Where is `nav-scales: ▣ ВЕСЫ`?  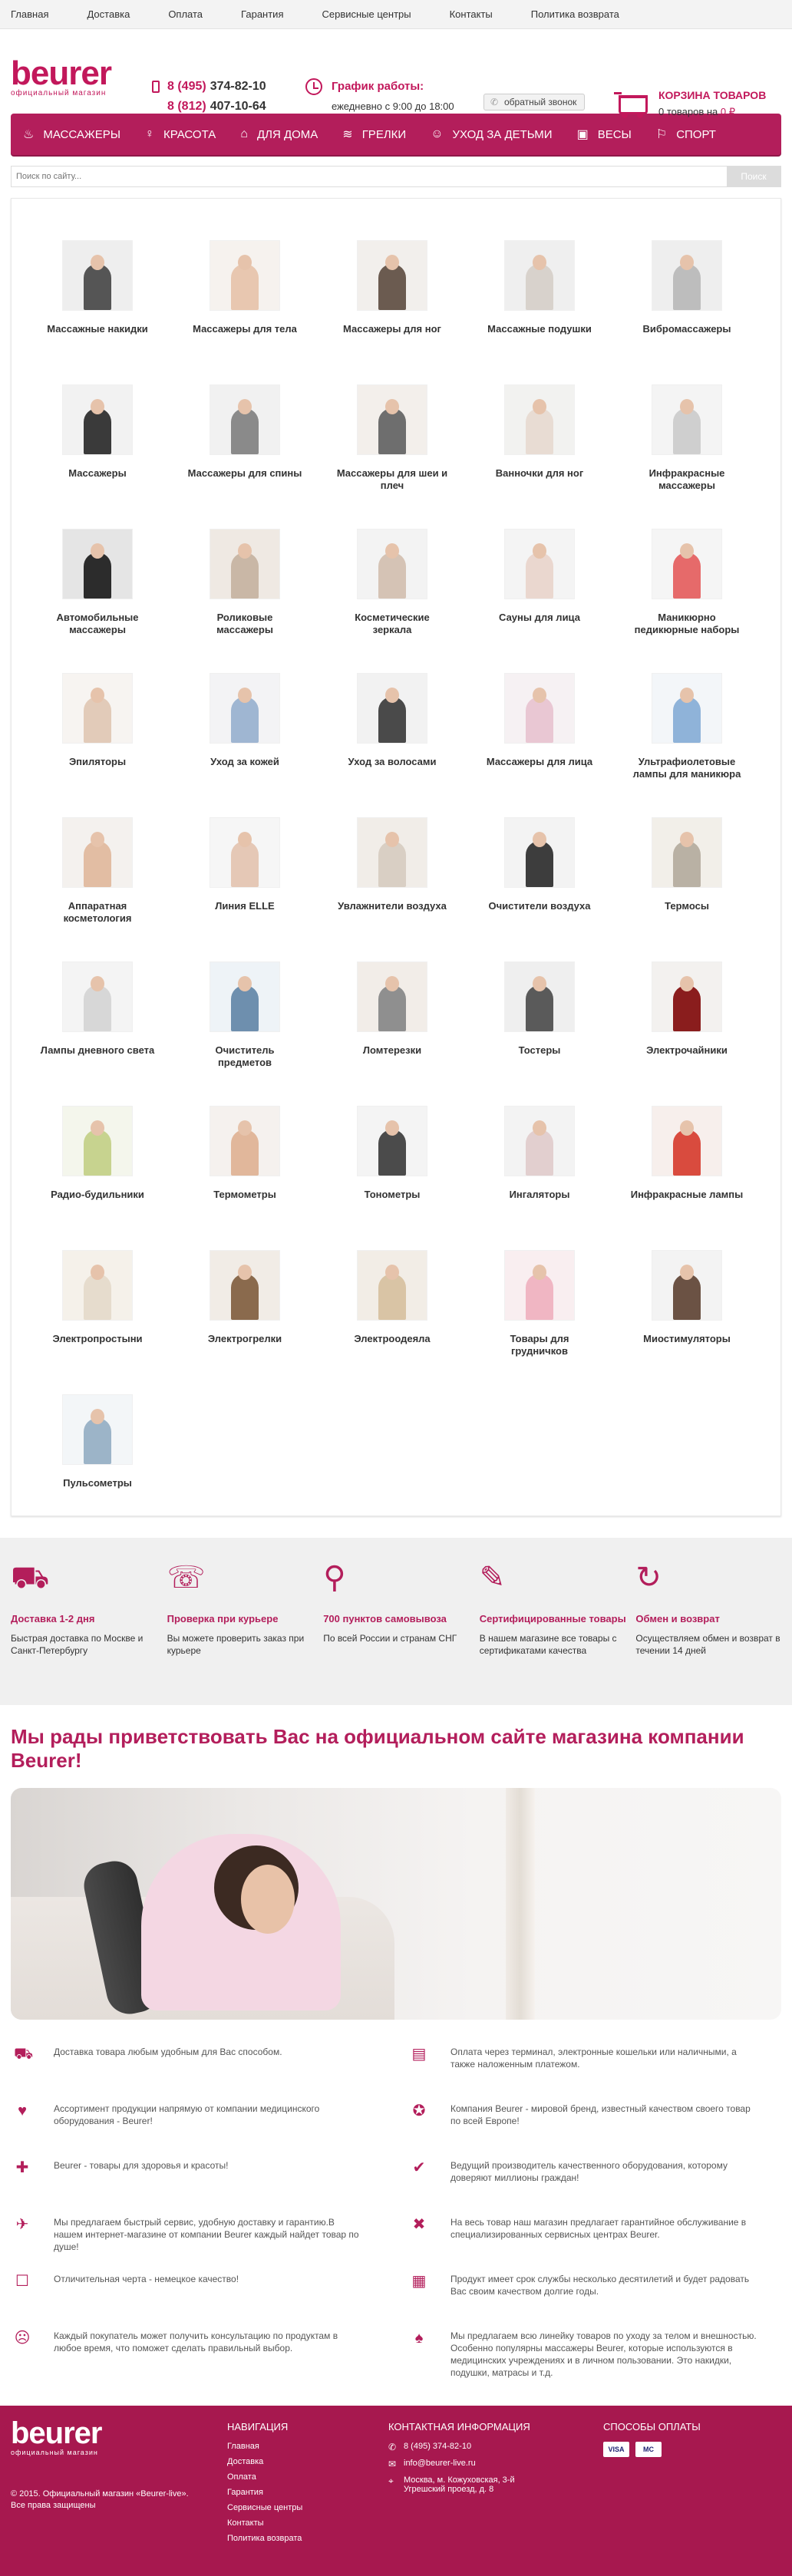
nav-scales: ▣ ВЕСЫ is located at coordinates (604, 134).